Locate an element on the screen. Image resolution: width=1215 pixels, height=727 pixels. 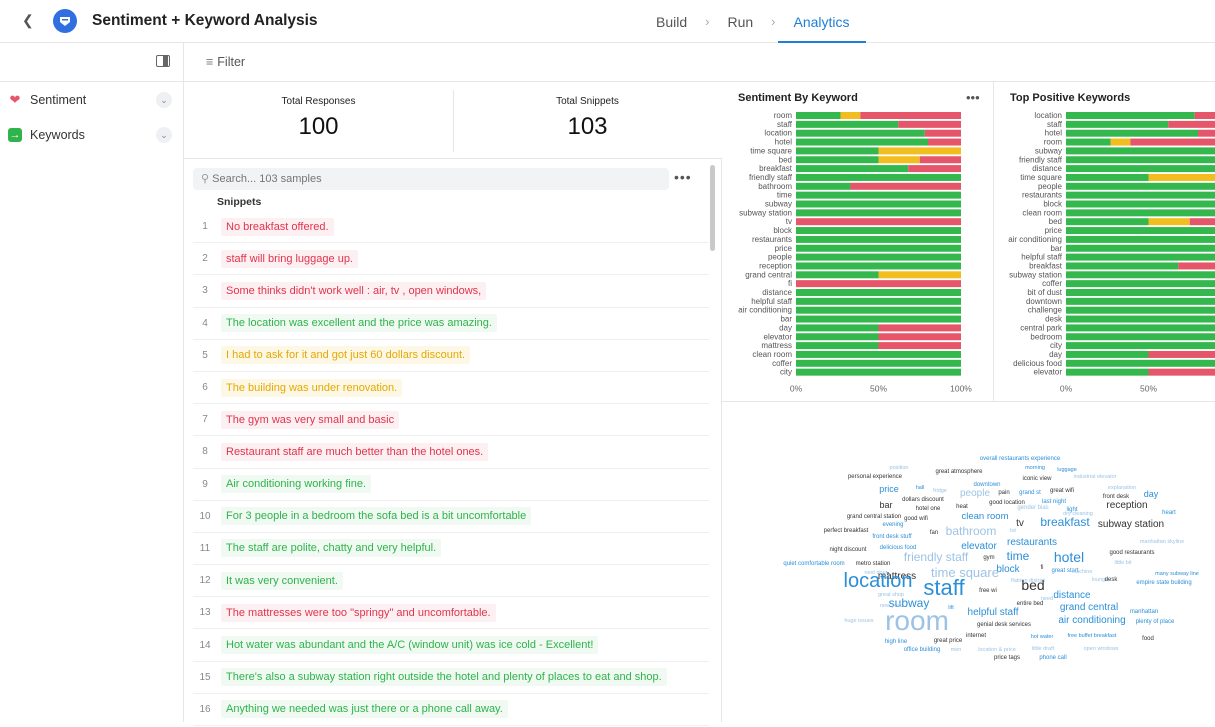
word-cloud-word: fridge is located at coordinates (940, 491).